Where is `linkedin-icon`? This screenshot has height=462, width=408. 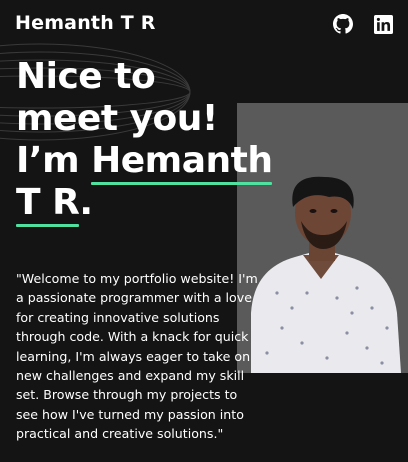
linkedin-icon is located at coordinates (383, 24).